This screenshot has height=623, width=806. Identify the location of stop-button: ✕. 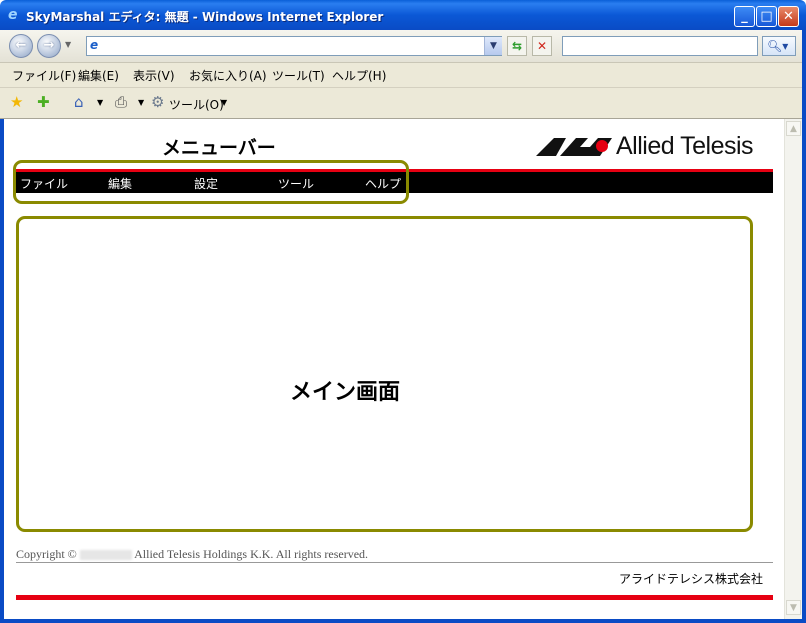
(542, 46).